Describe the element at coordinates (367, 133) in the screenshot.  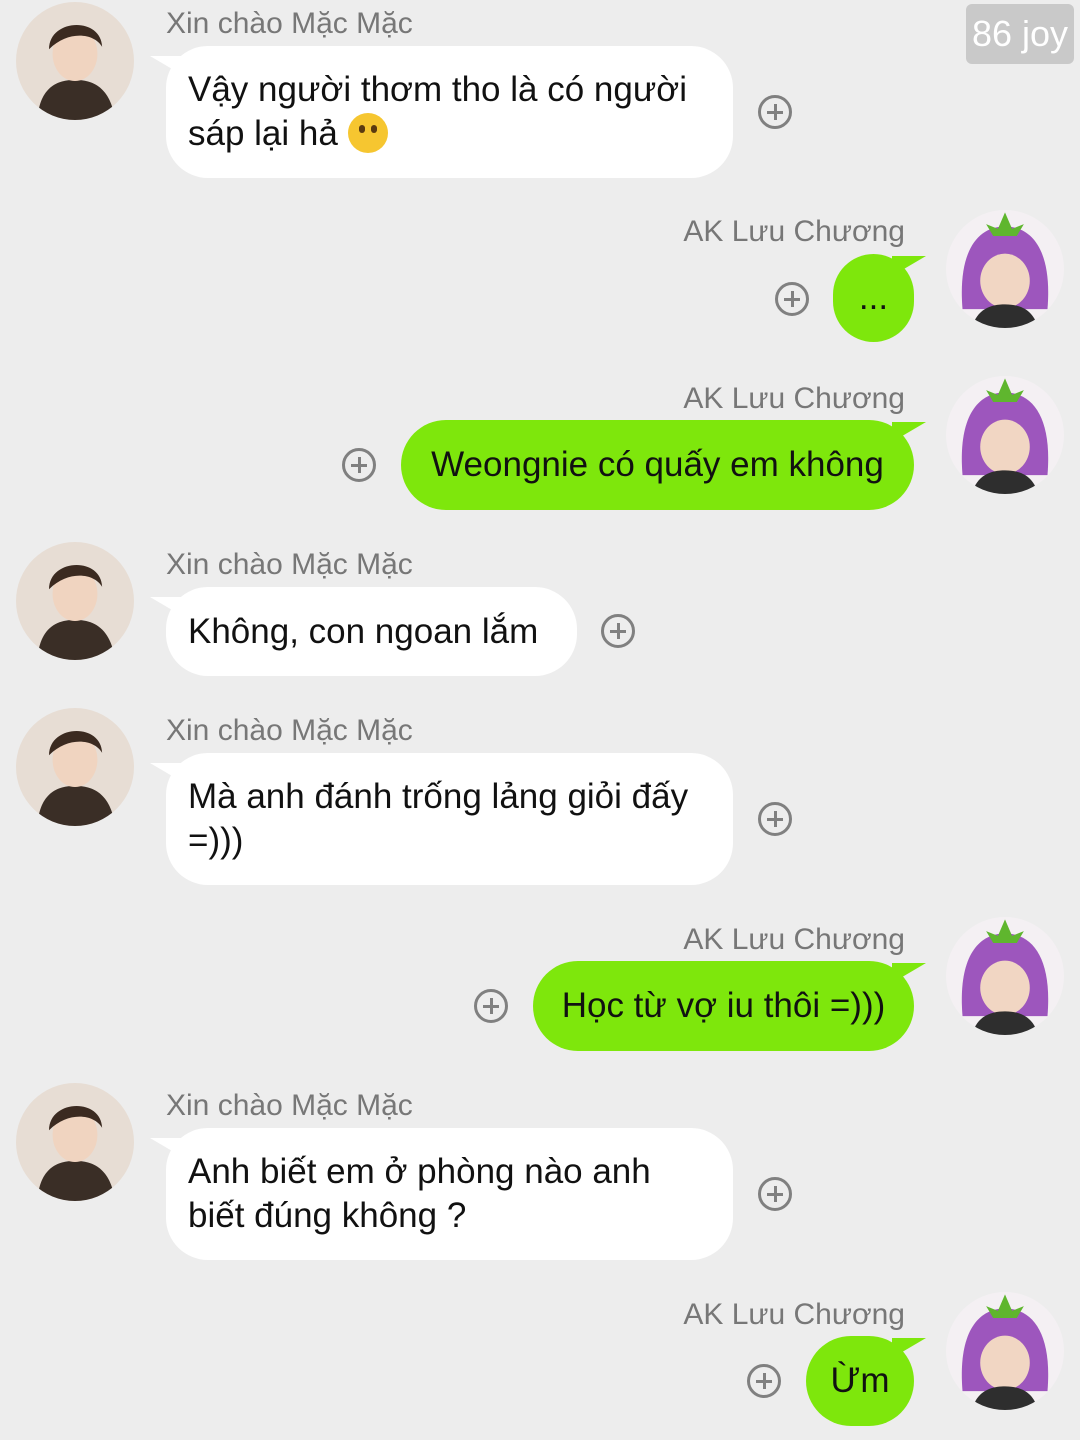
I see `thinking-face-emoji-icon` at that location.